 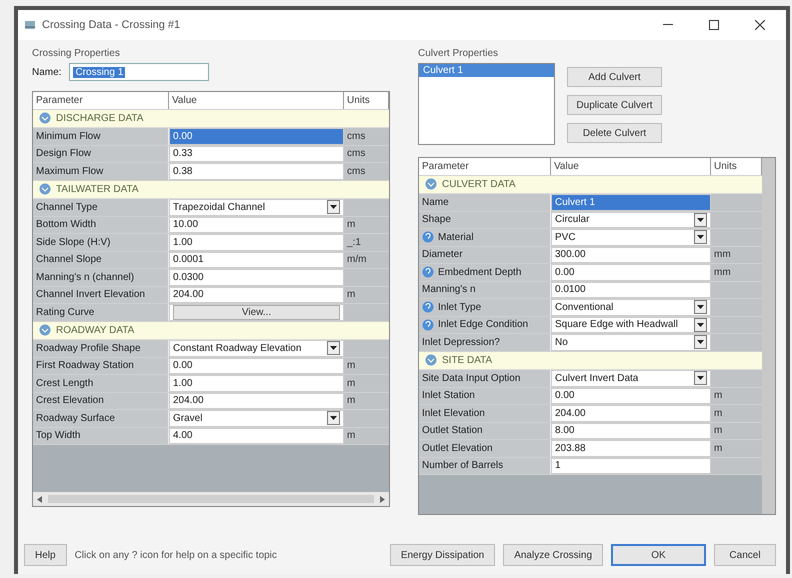 I want to click on value-field: 0.38, so click(x=256, y=171).